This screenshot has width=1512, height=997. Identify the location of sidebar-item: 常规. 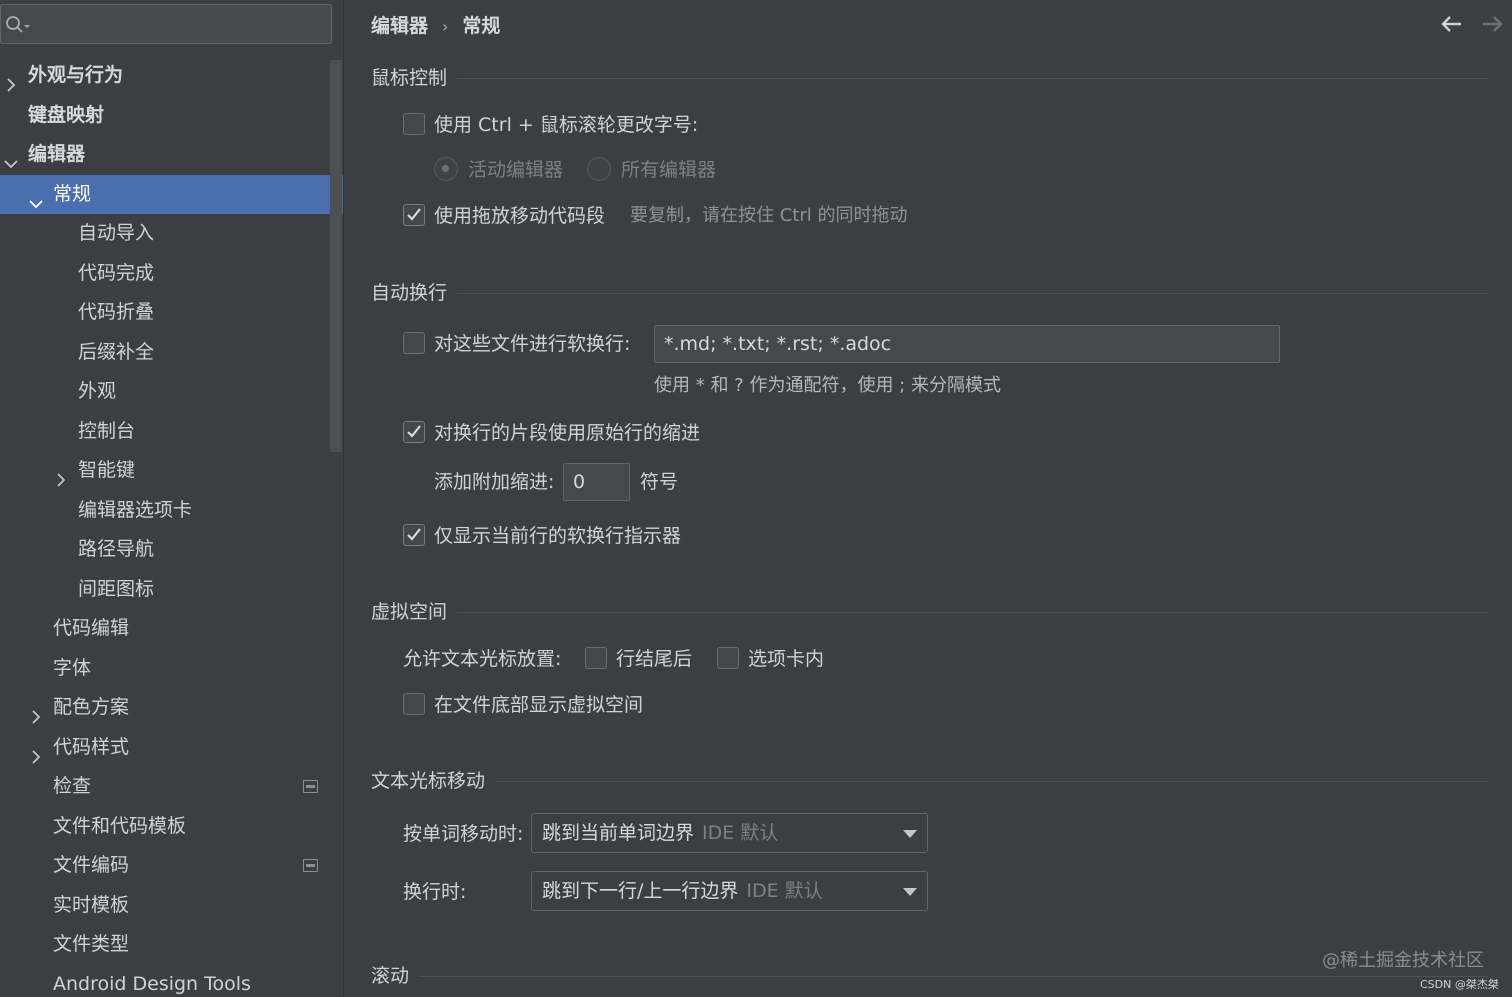
(172, 194).